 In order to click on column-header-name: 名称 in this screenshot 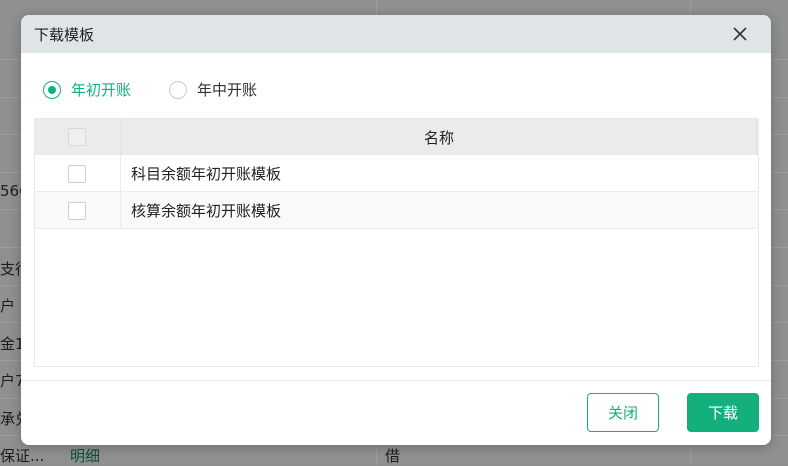, I will do `click(439, 137)`.